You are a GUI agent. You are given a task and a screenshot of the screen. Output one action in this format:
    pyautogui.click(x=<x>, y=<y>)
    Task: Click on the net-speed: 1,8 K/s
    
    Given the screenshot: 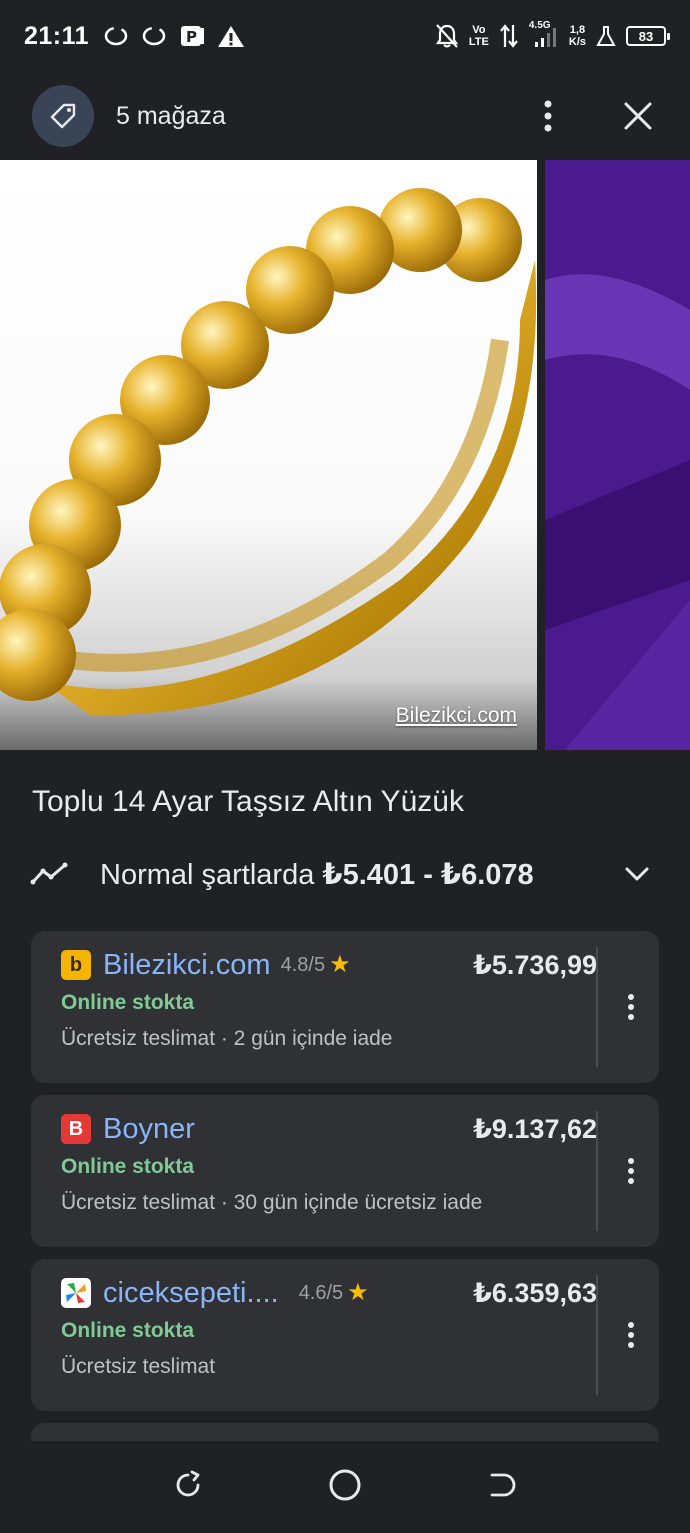 What is the action you would take?
    pyautogui.click(x=577, y=36)
    